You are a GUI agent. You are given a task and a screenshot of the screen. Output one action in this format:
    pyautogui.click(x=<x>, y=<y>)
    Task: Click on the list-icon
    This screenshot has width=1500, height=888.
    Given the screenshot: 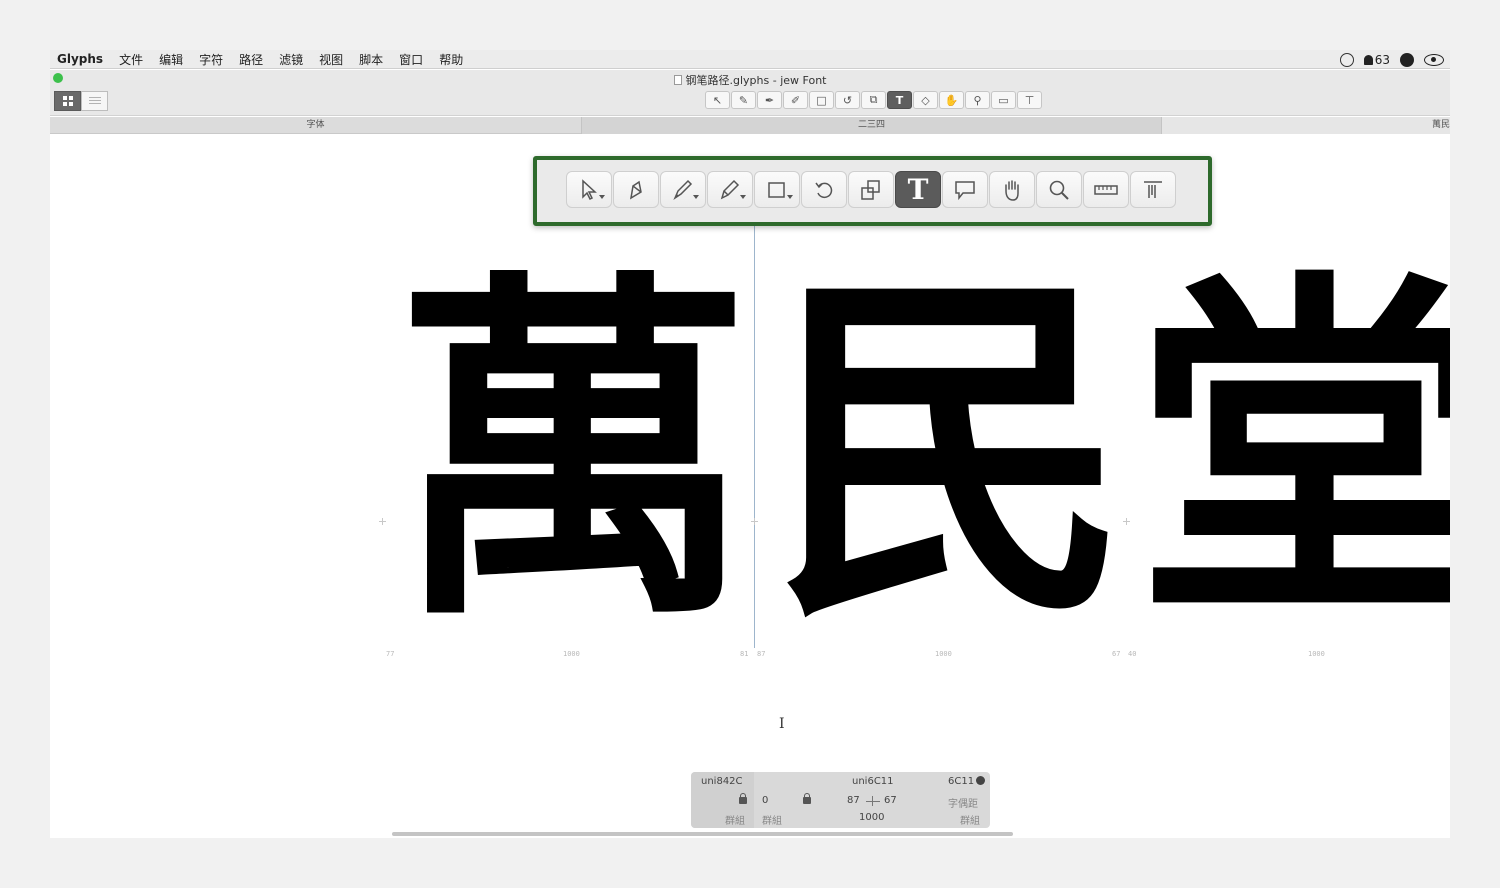 What is the action you would take?
    pyautogui.click(x=94, y=101)
    